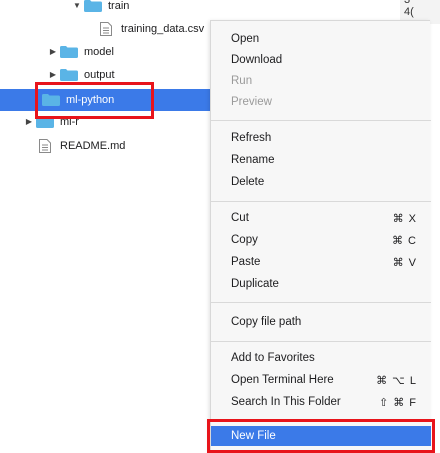  I want to click on shortcut-label: ⌘ X, so click(404, 218).